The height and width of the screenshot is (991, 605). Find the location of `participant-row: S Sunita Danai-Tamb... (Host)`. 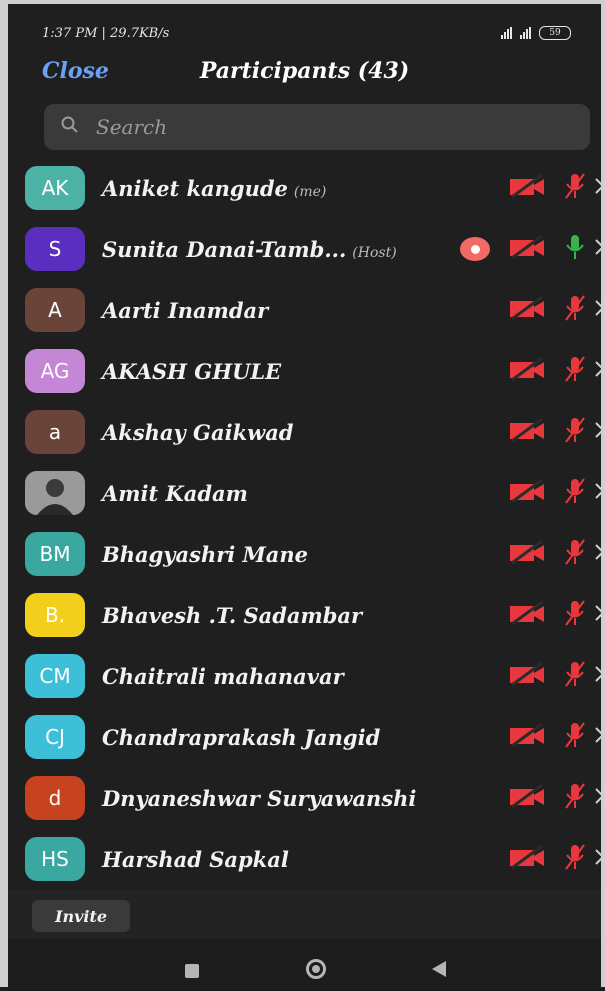

participant-row: S Sunita Danai-Tamb... (Host) is located at coordinates (306, 249).